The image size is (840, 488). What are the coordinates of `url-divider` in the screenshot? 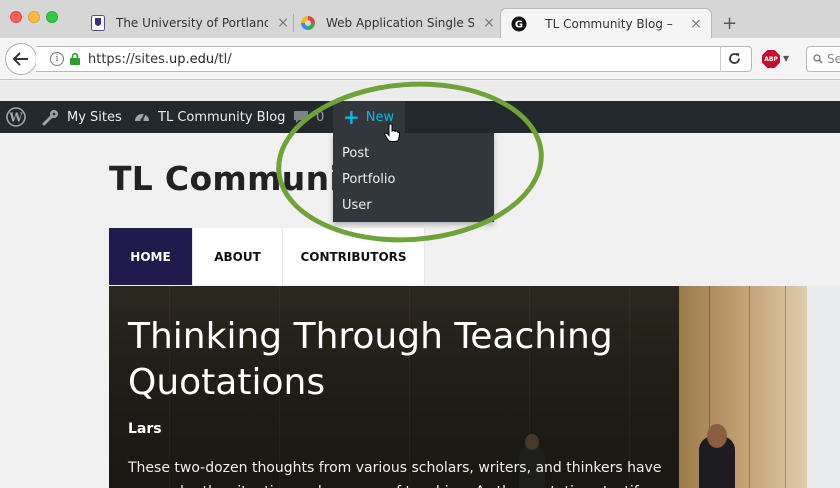 It's located at (720, 59).